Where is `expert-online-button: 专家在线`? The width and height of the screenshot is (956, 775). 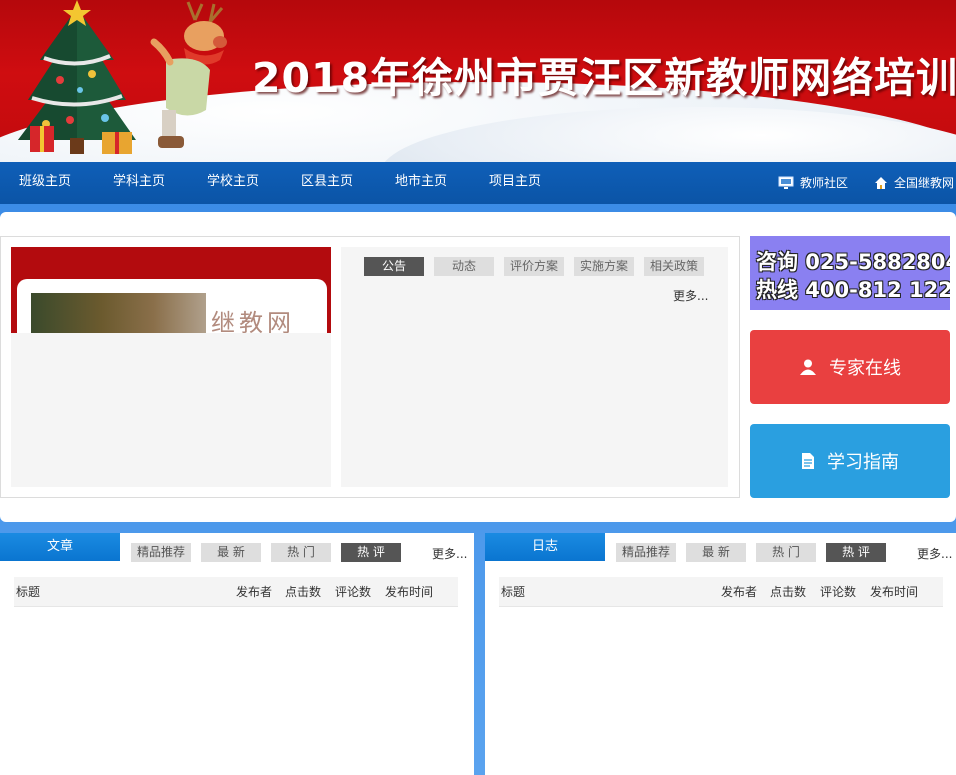
expert-online-button: 专家在线 is located at coordinates (850, 367).